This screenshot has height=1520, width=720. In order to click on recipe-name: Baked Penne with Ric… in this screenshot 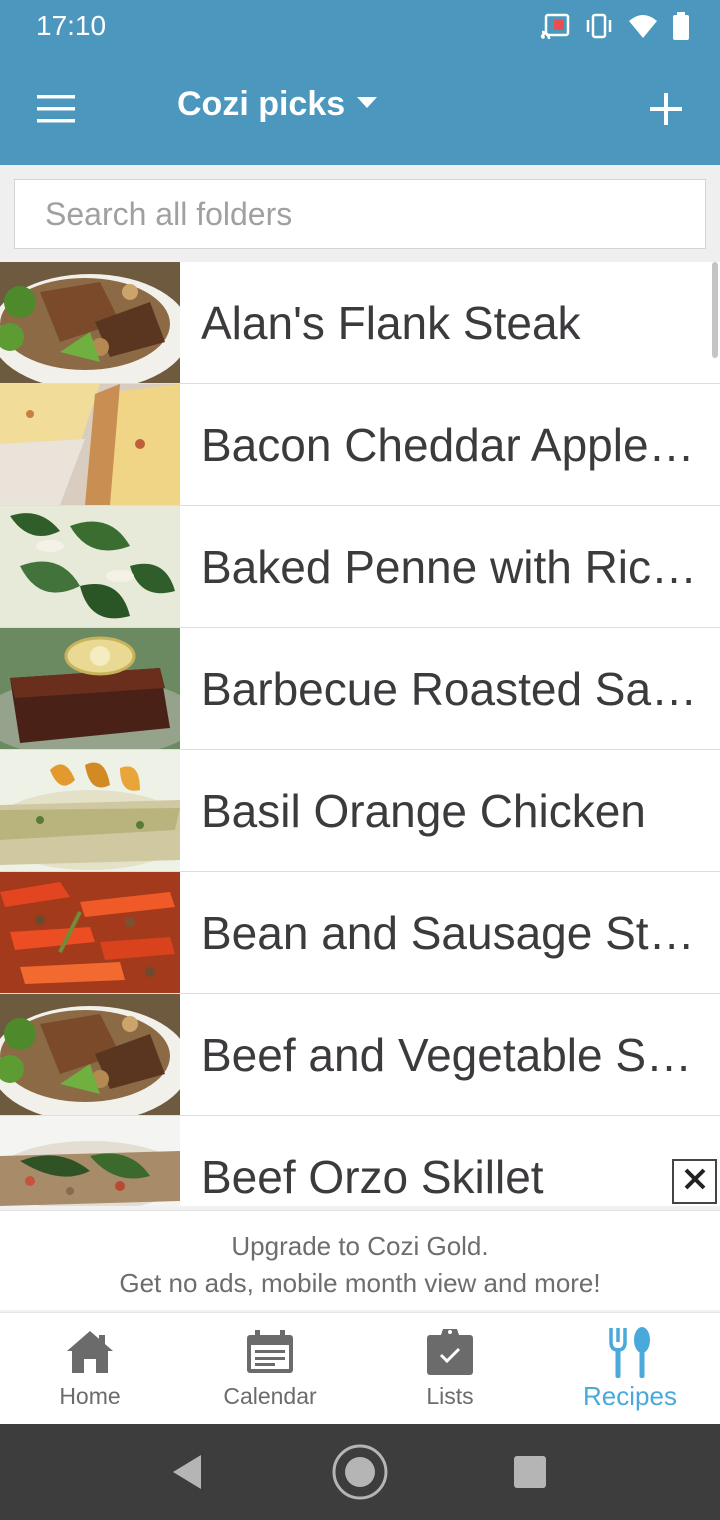, I will do `click(449, 566)`.